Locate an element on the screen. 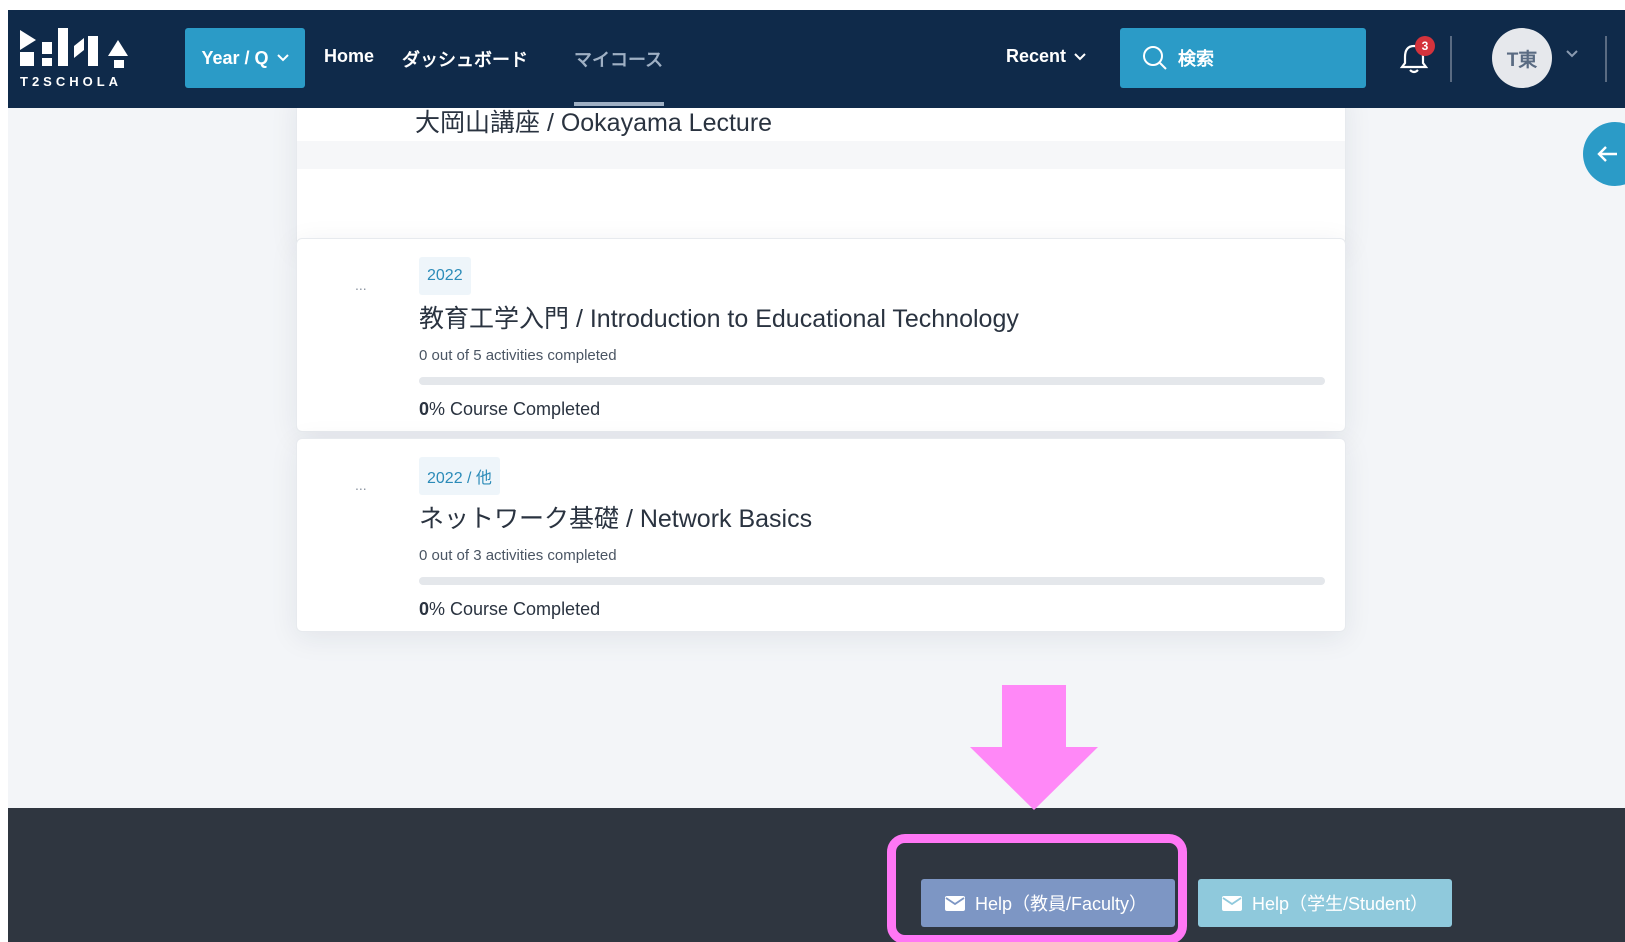  avatar: T東 is located at coordinates (1522, 58).